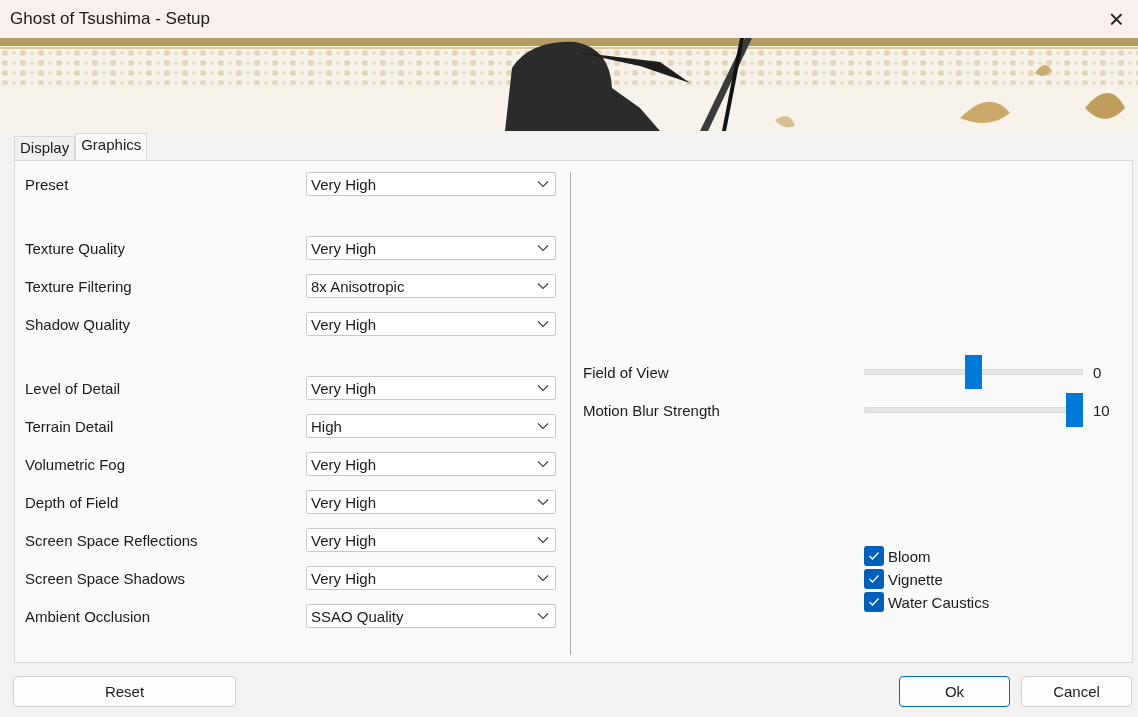 Image resolution: width=1138 pixels, height=717 pixels. I want to click on tab: Display, so click(45, 148).